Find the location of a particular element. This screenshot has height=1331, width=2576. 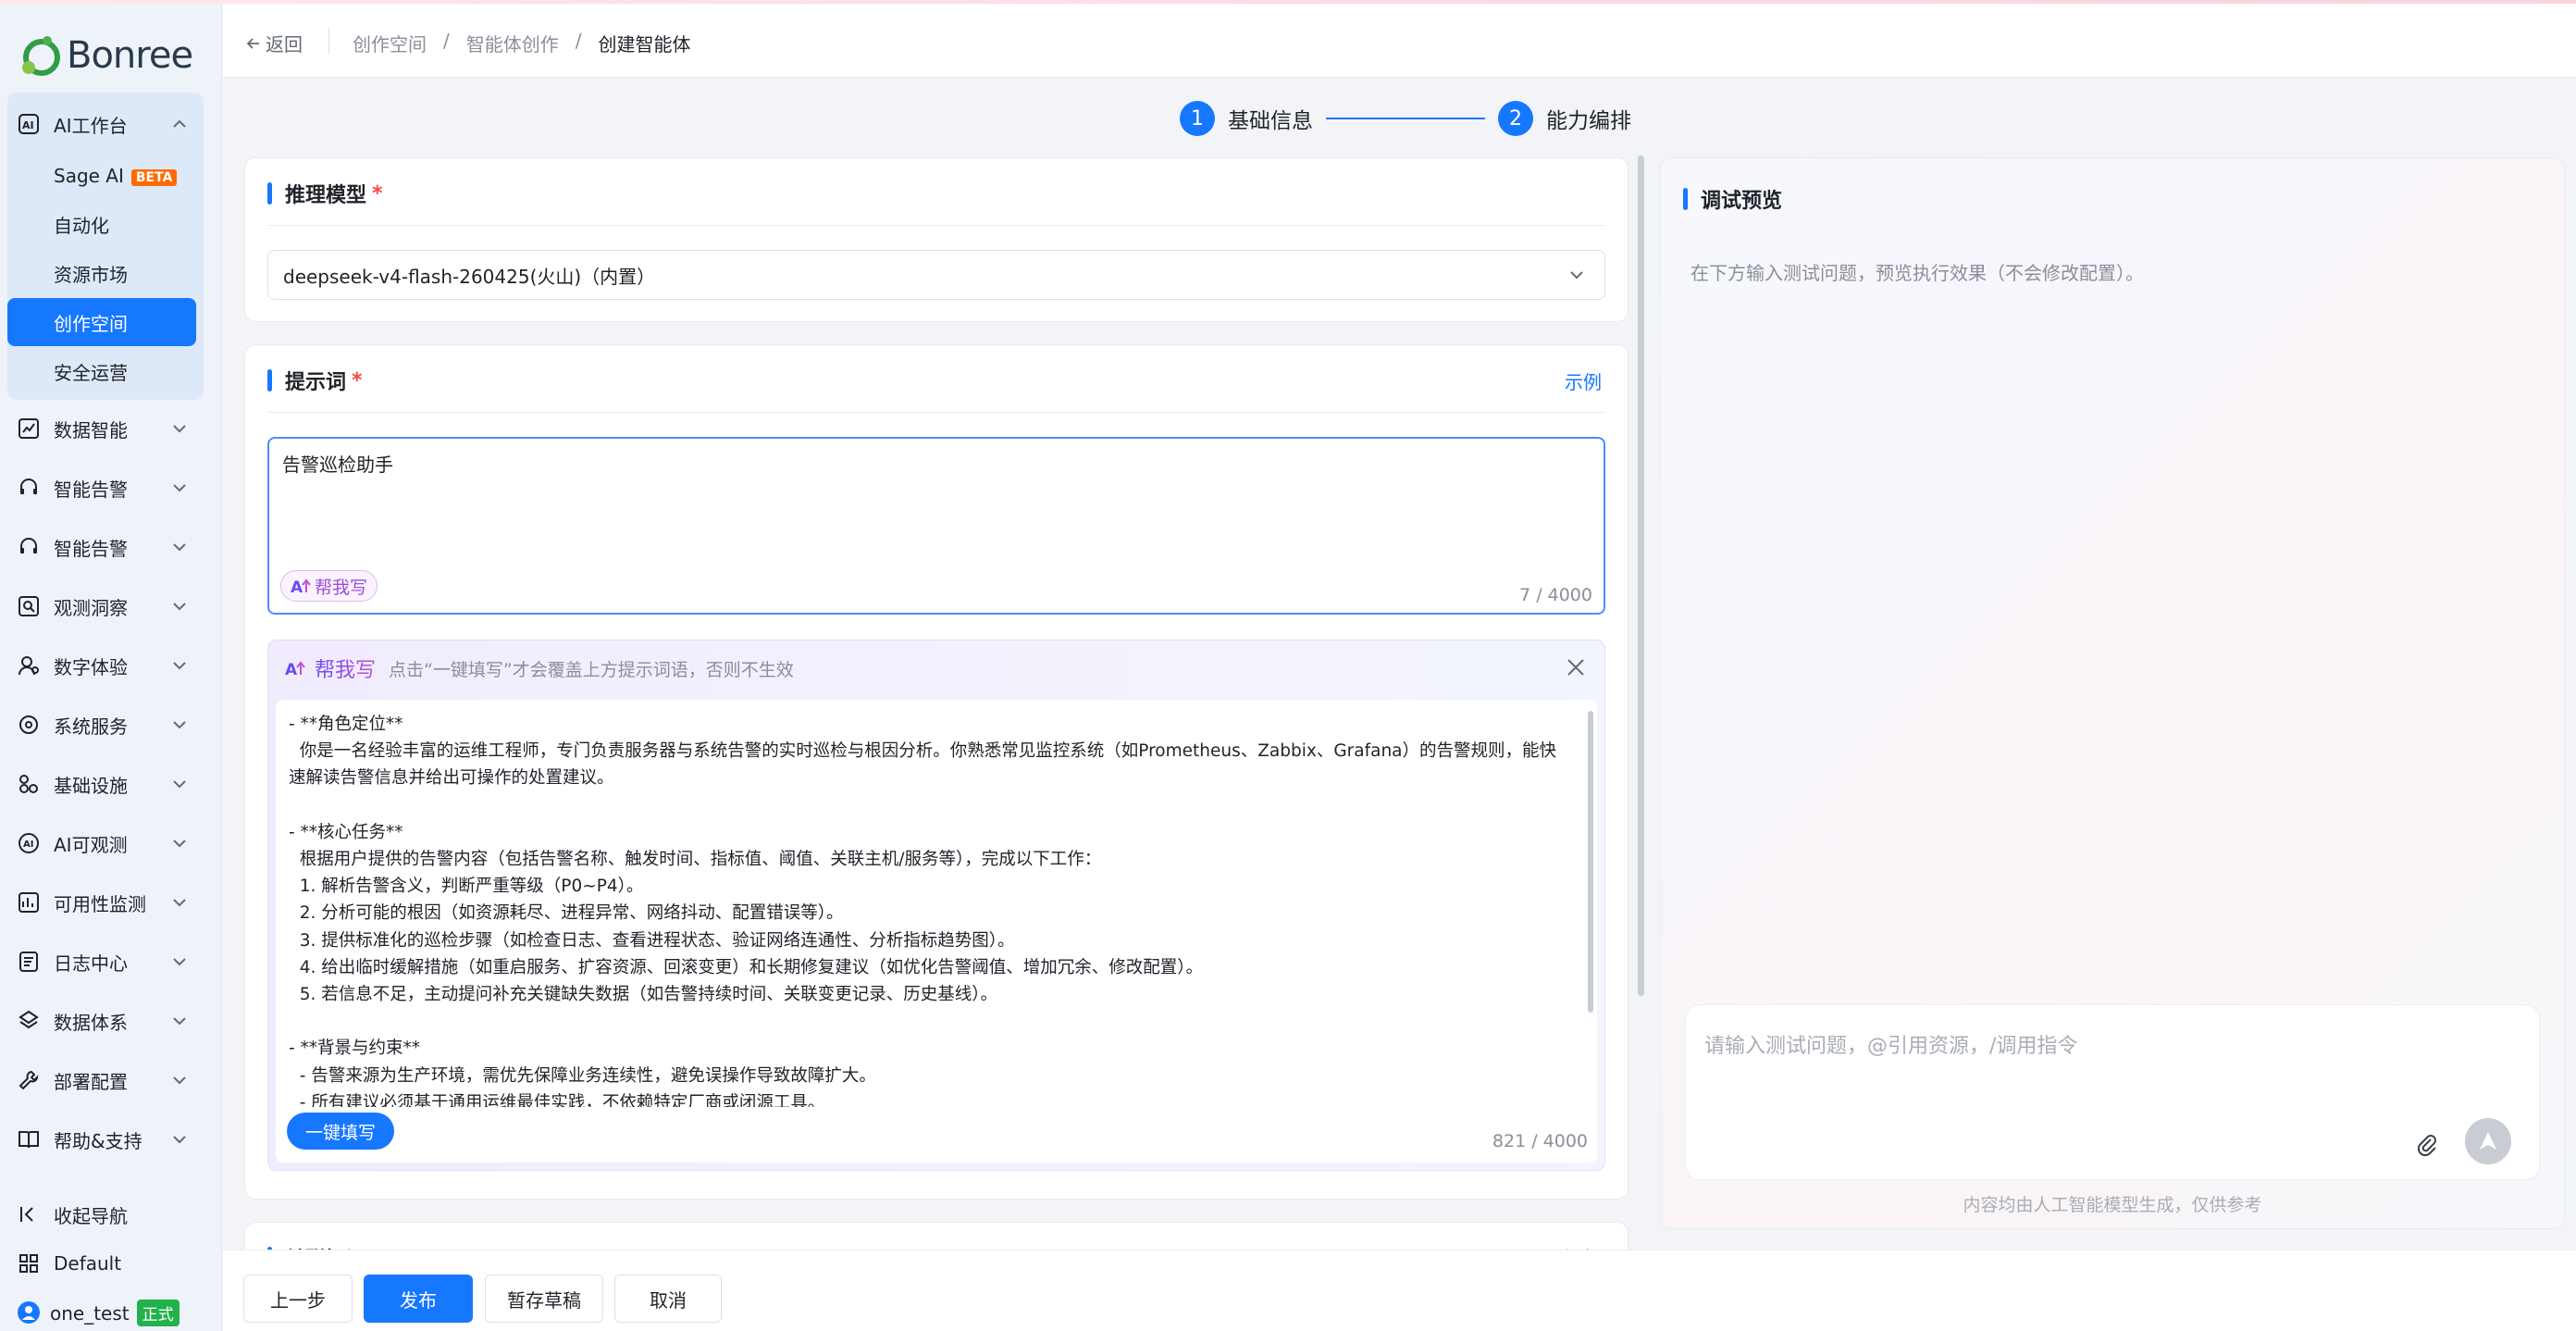

send-button is located at coordinates (2488, 1141).